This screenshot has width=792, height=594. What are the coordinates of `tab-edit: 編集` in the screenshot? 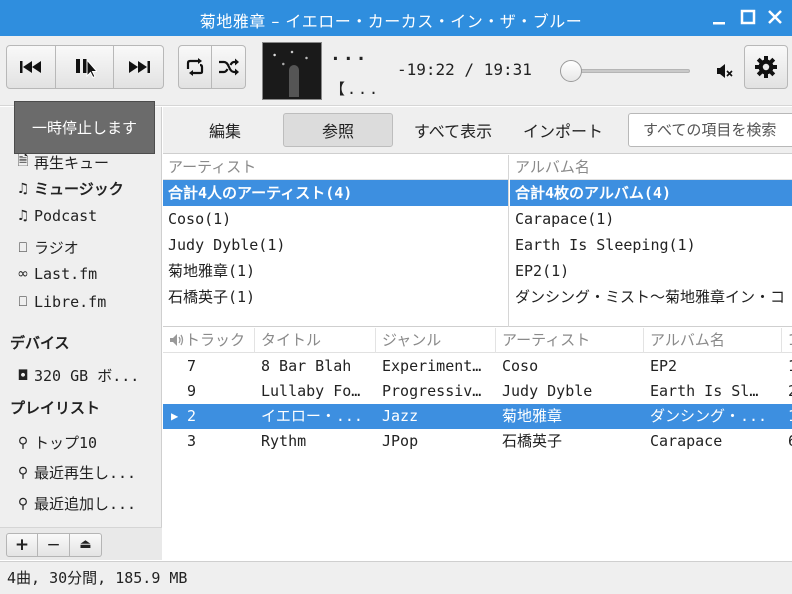 It's located at (225, 130).